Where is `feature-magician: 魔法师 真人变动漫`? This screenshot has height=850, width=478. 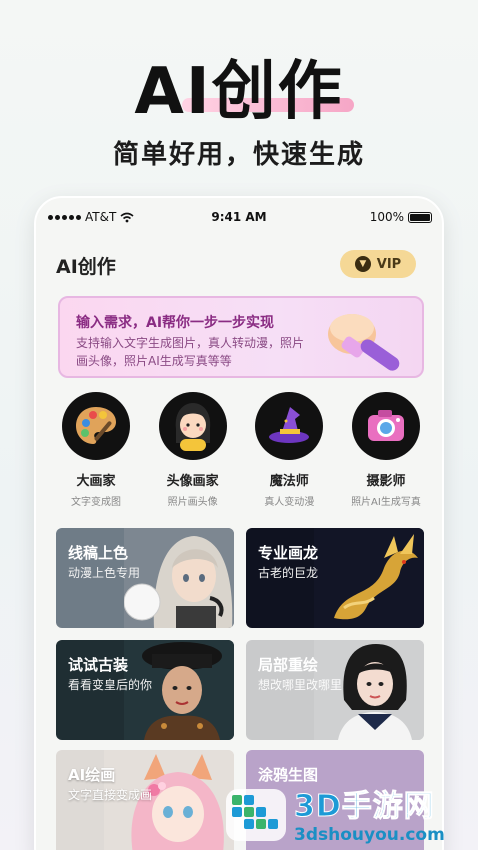
feature-magician: 魔法师 真人变动漫 is located at coordinates (289, 450).